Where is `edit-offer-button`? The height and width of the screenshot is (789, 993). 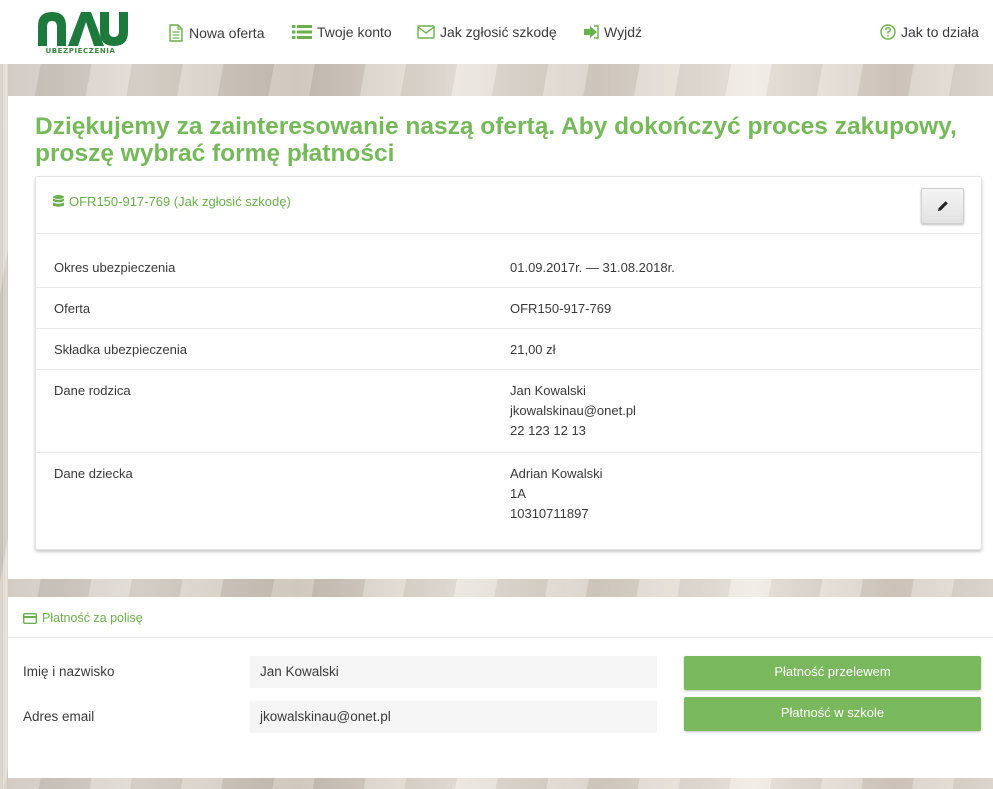
edit-offer-button is located at coordinates (942, 206).